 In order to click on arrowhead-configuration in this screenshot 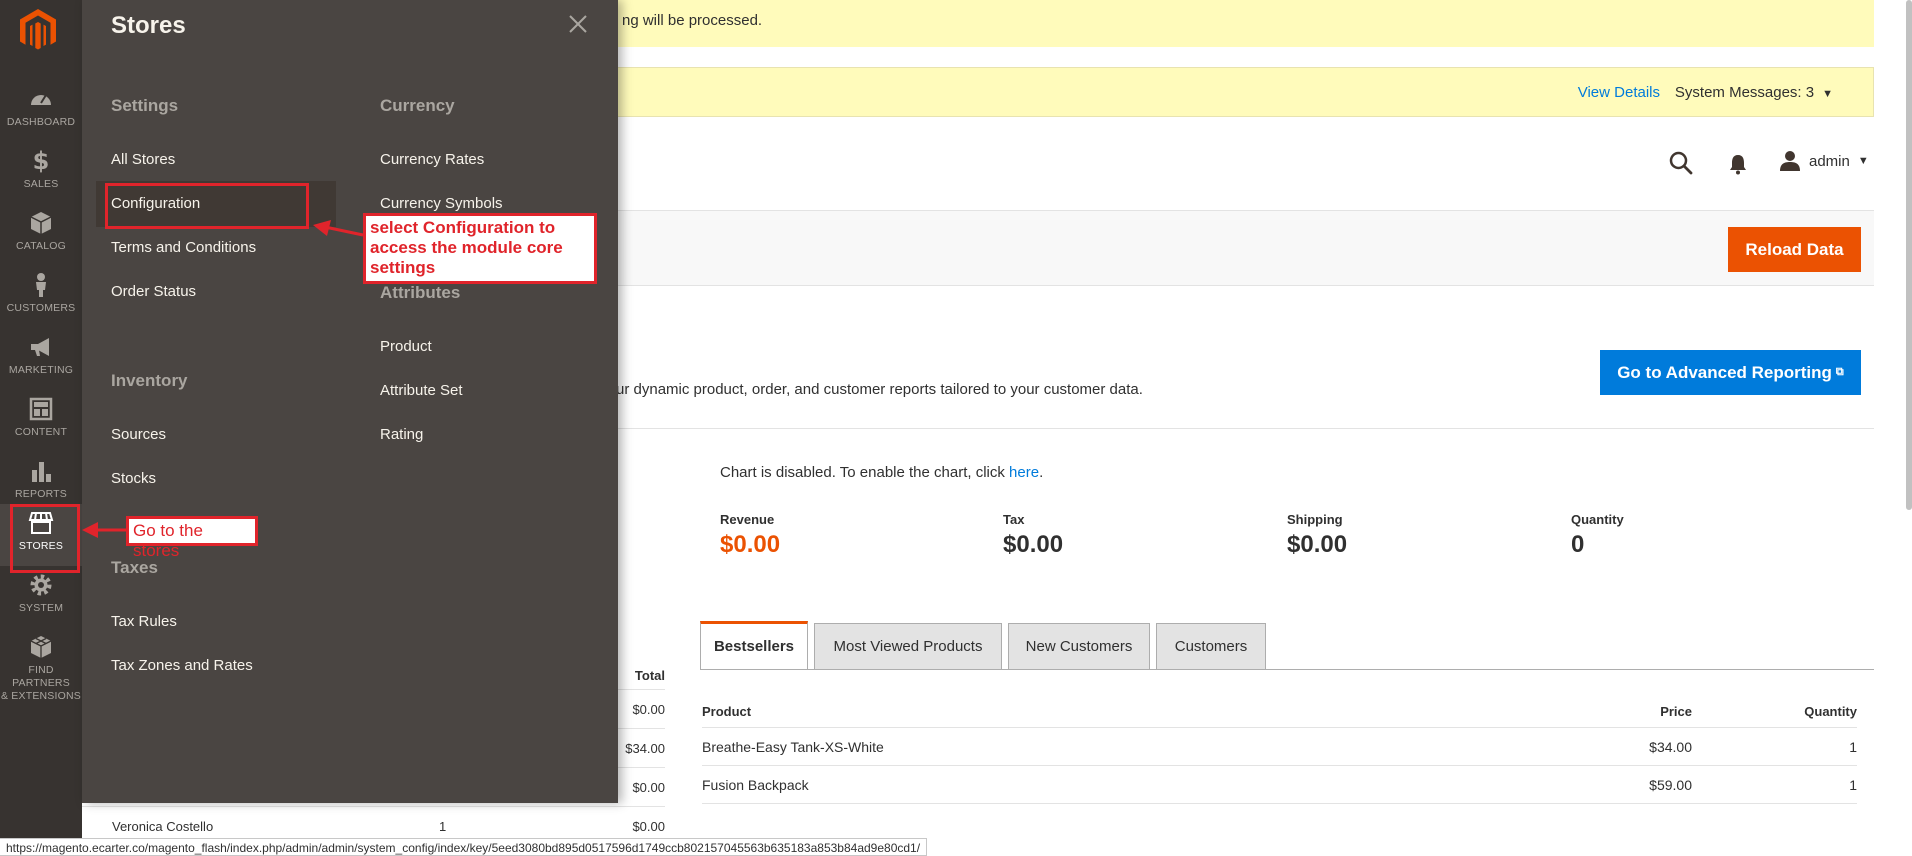, I will do `click(322, 228)`.